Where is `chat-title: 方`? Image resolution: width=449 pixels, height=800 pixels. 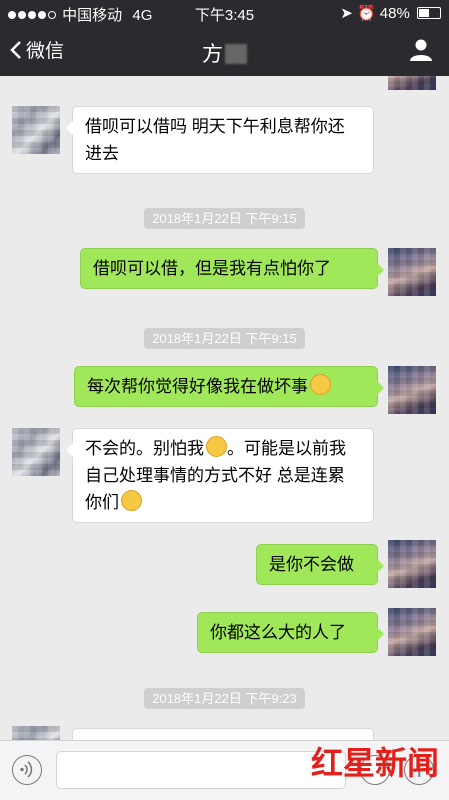 chat-title: 方 is located at coordinates (224, 53).